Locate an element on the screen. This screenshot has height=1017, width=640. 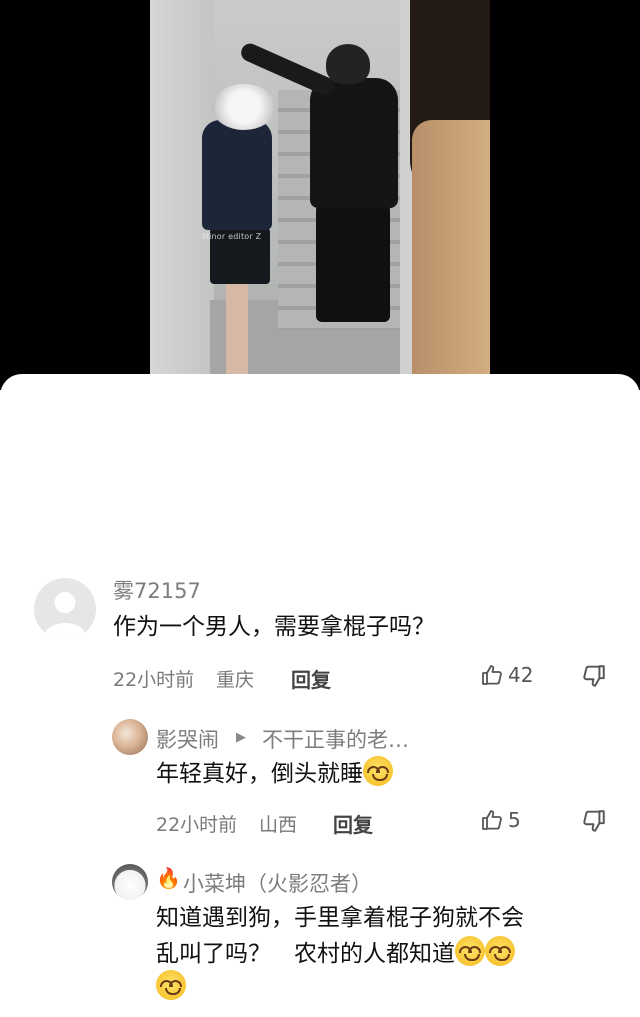
person-black-legs is located at coordinates (353, 263).